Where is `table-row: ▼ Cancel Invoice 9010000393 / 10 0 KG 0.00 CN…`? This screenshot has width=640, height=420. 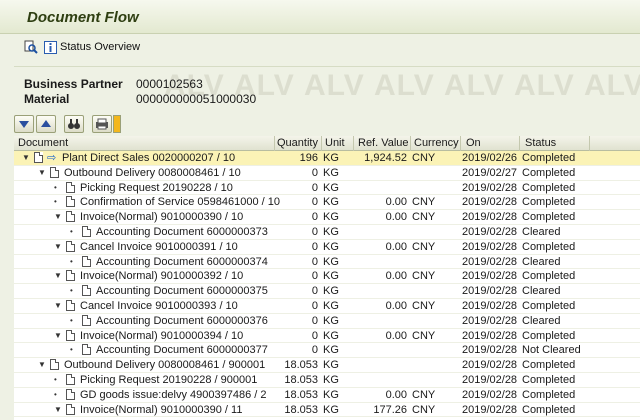 table-row: ▼ Cancel Invoice 9010000393 / 10 0 KG 0.00 CN… is located at coordinates (327, 306).